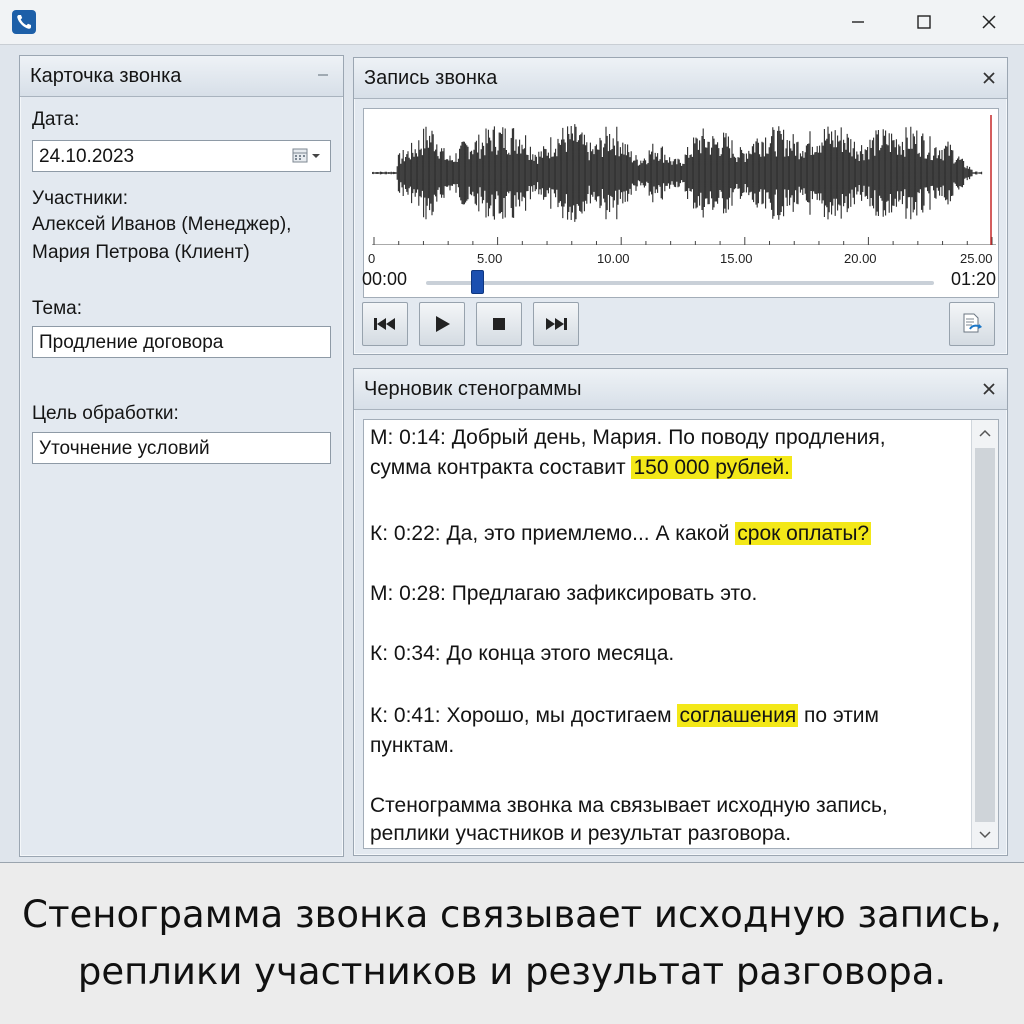 The height and width of the screenshot is (1024, 1024). I want to click on close-recording-button, so click(989, 78).